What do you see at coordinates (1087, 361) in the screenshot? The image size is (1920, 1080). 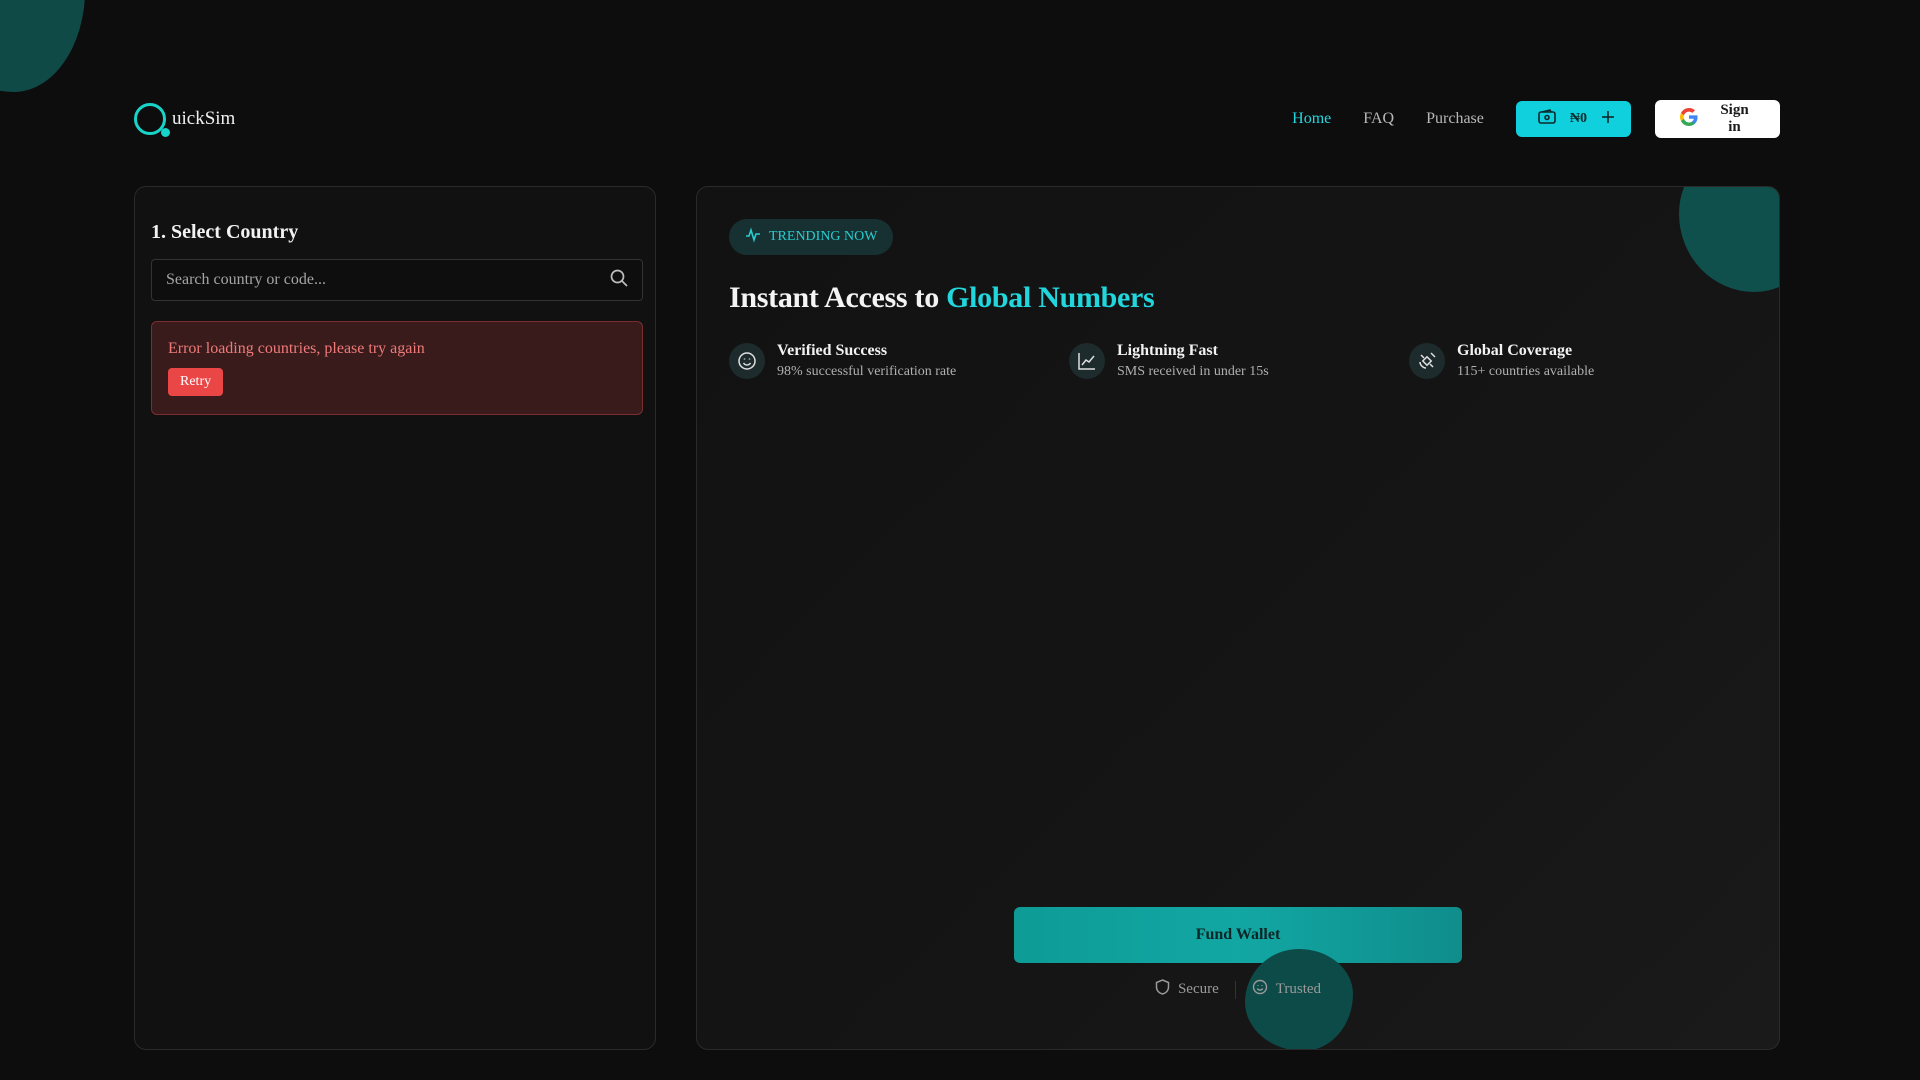 I see `chart-line-icon` at bounding box center [1087, 361].